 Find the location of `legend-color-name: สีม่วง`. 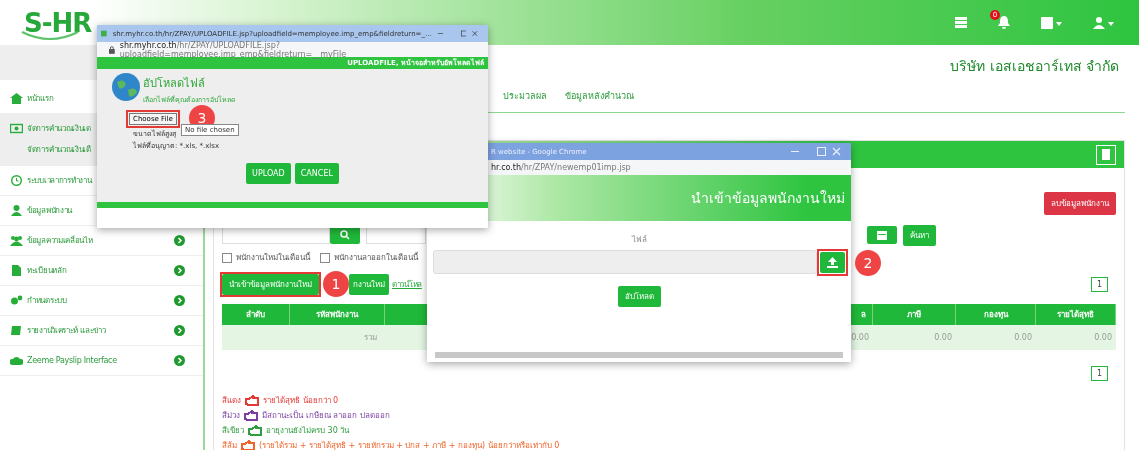

legend-color-name: สีม่วง is located at coordinates (231, 416).